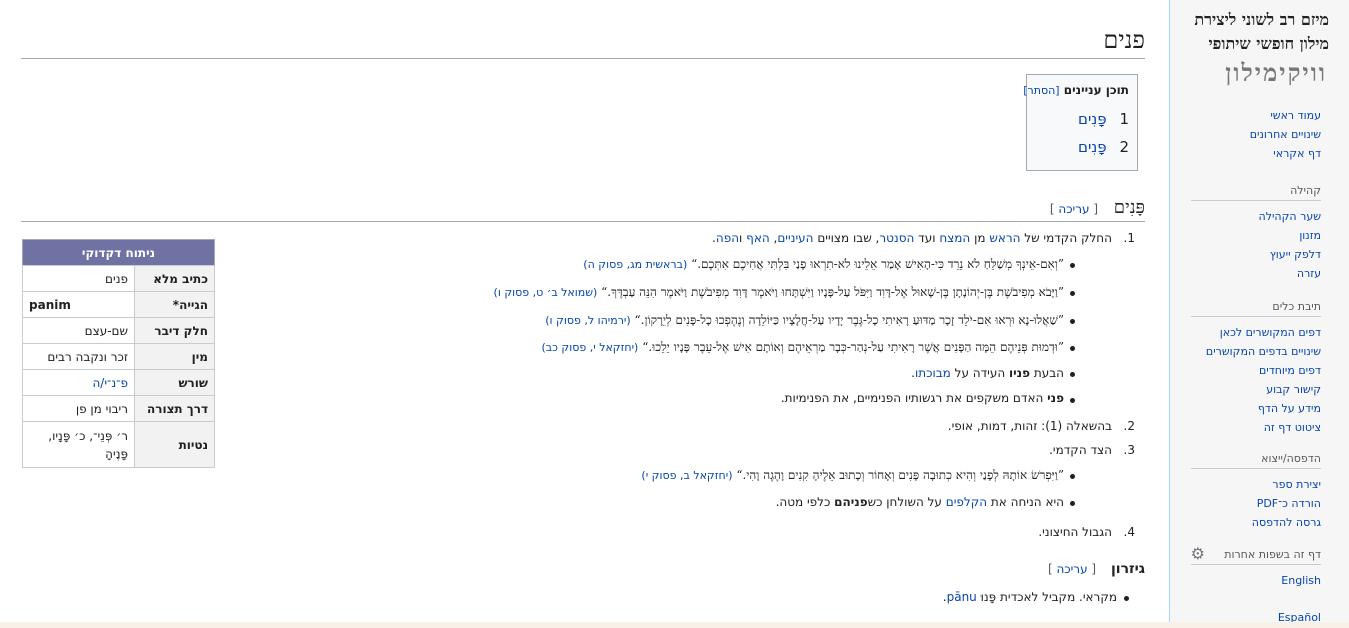 The height and width of the screenshot is (628, 1349). I want to click on logo-tagline-2: מילון חופשי שיתופי, so click(1268, 43).